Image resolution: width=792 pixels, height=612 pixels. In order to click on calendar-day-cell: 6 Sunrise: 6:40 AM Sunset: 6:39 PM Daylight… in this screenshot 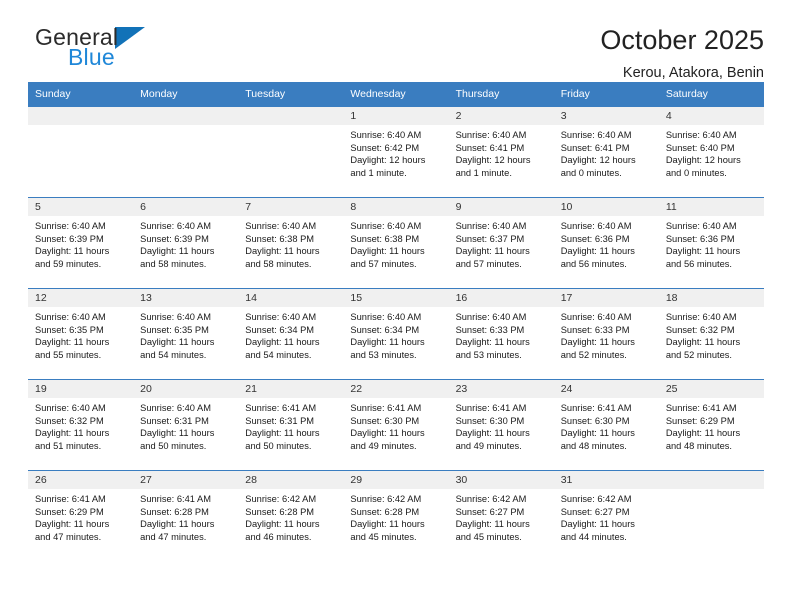, I will do `click(186, 243)`.